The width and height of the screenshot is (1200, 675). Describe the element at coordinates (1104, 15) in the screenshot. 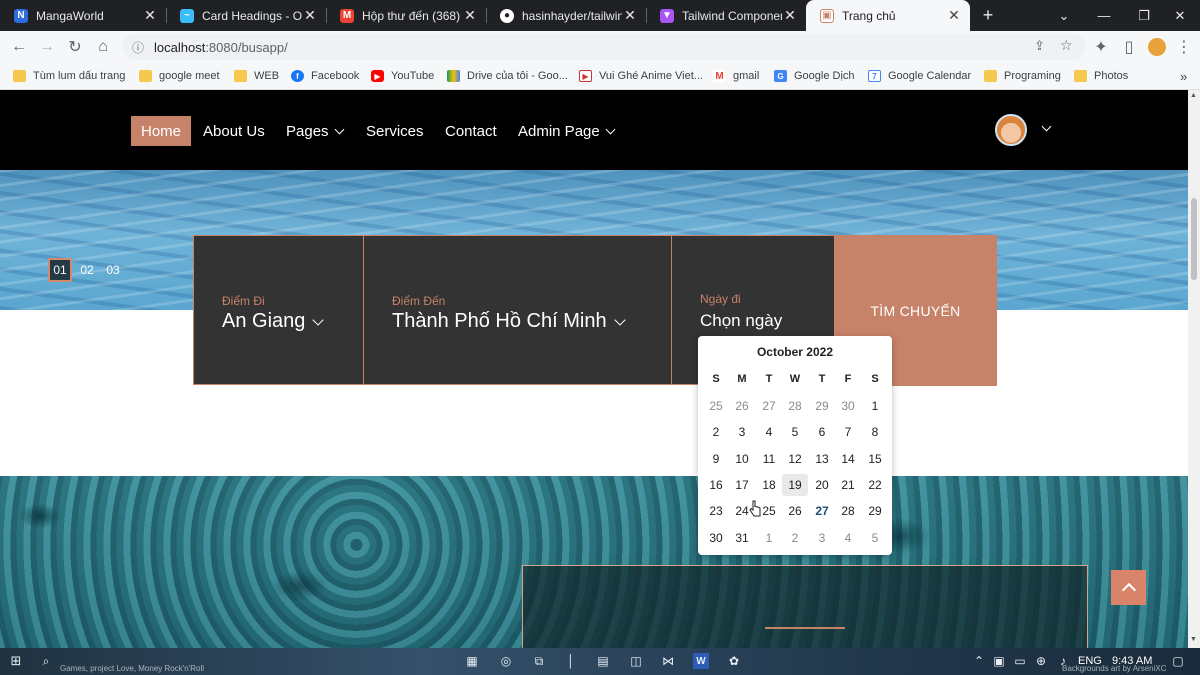

I see `minimize-icon: —` at that location.